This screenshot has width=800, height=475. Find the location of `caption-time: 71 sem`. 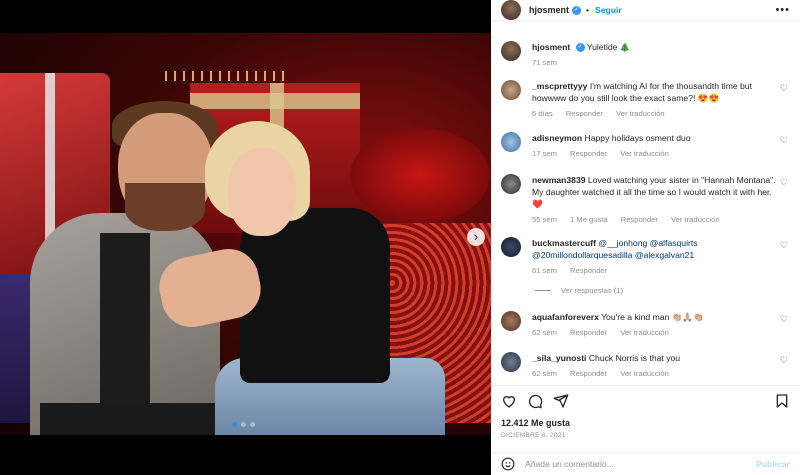

caption-time: 71 sem is located at coordinates (544, 62).